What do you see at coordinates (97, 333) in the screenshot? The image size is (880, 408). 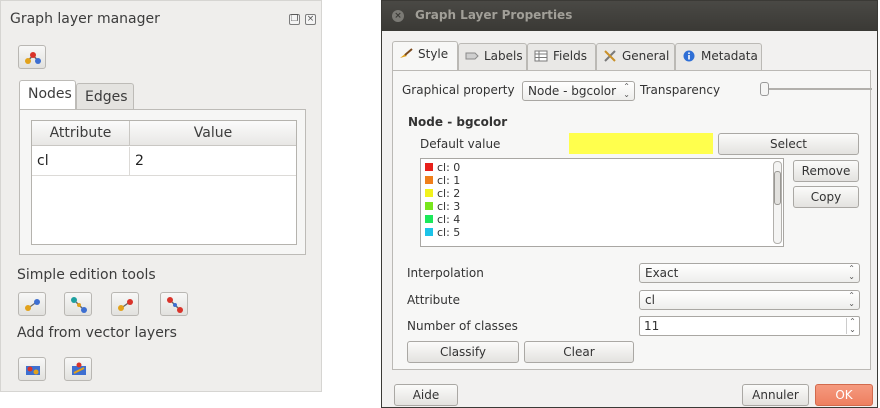 I see `add-from-vector-layers-label: Add from vector layers` at bounding box center [97, 333].